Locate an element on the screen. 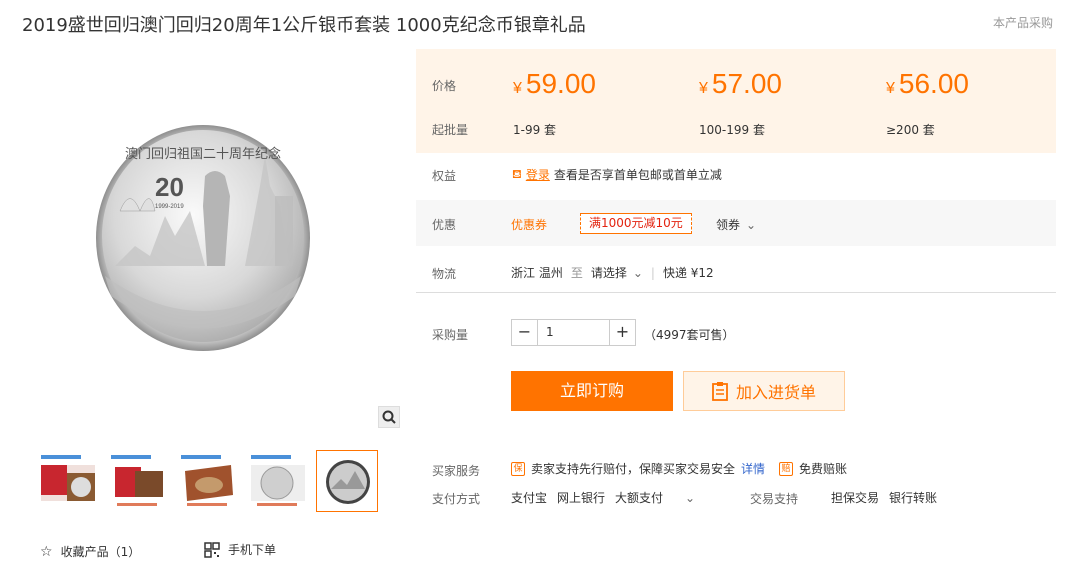  add-to-cart-button: 加入进货单 is located at coordinates (764, 391).